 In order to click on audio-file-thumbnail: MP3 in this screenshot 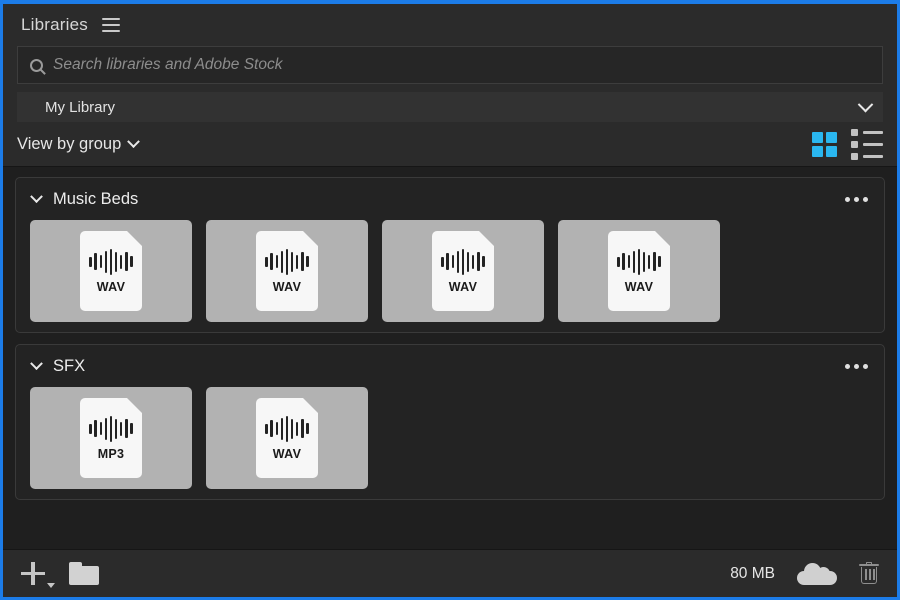, I will do `click(111, 438)`.